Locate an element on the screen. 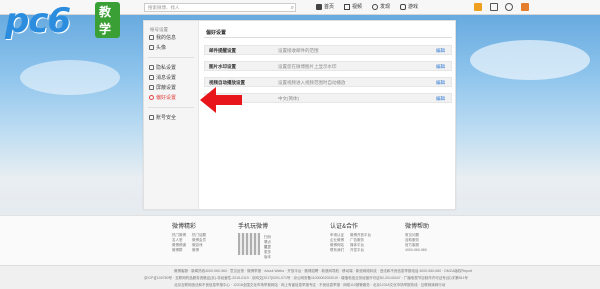 This screenshot has height=289, width=600. heart-icon is located at coordinates (151, 98).